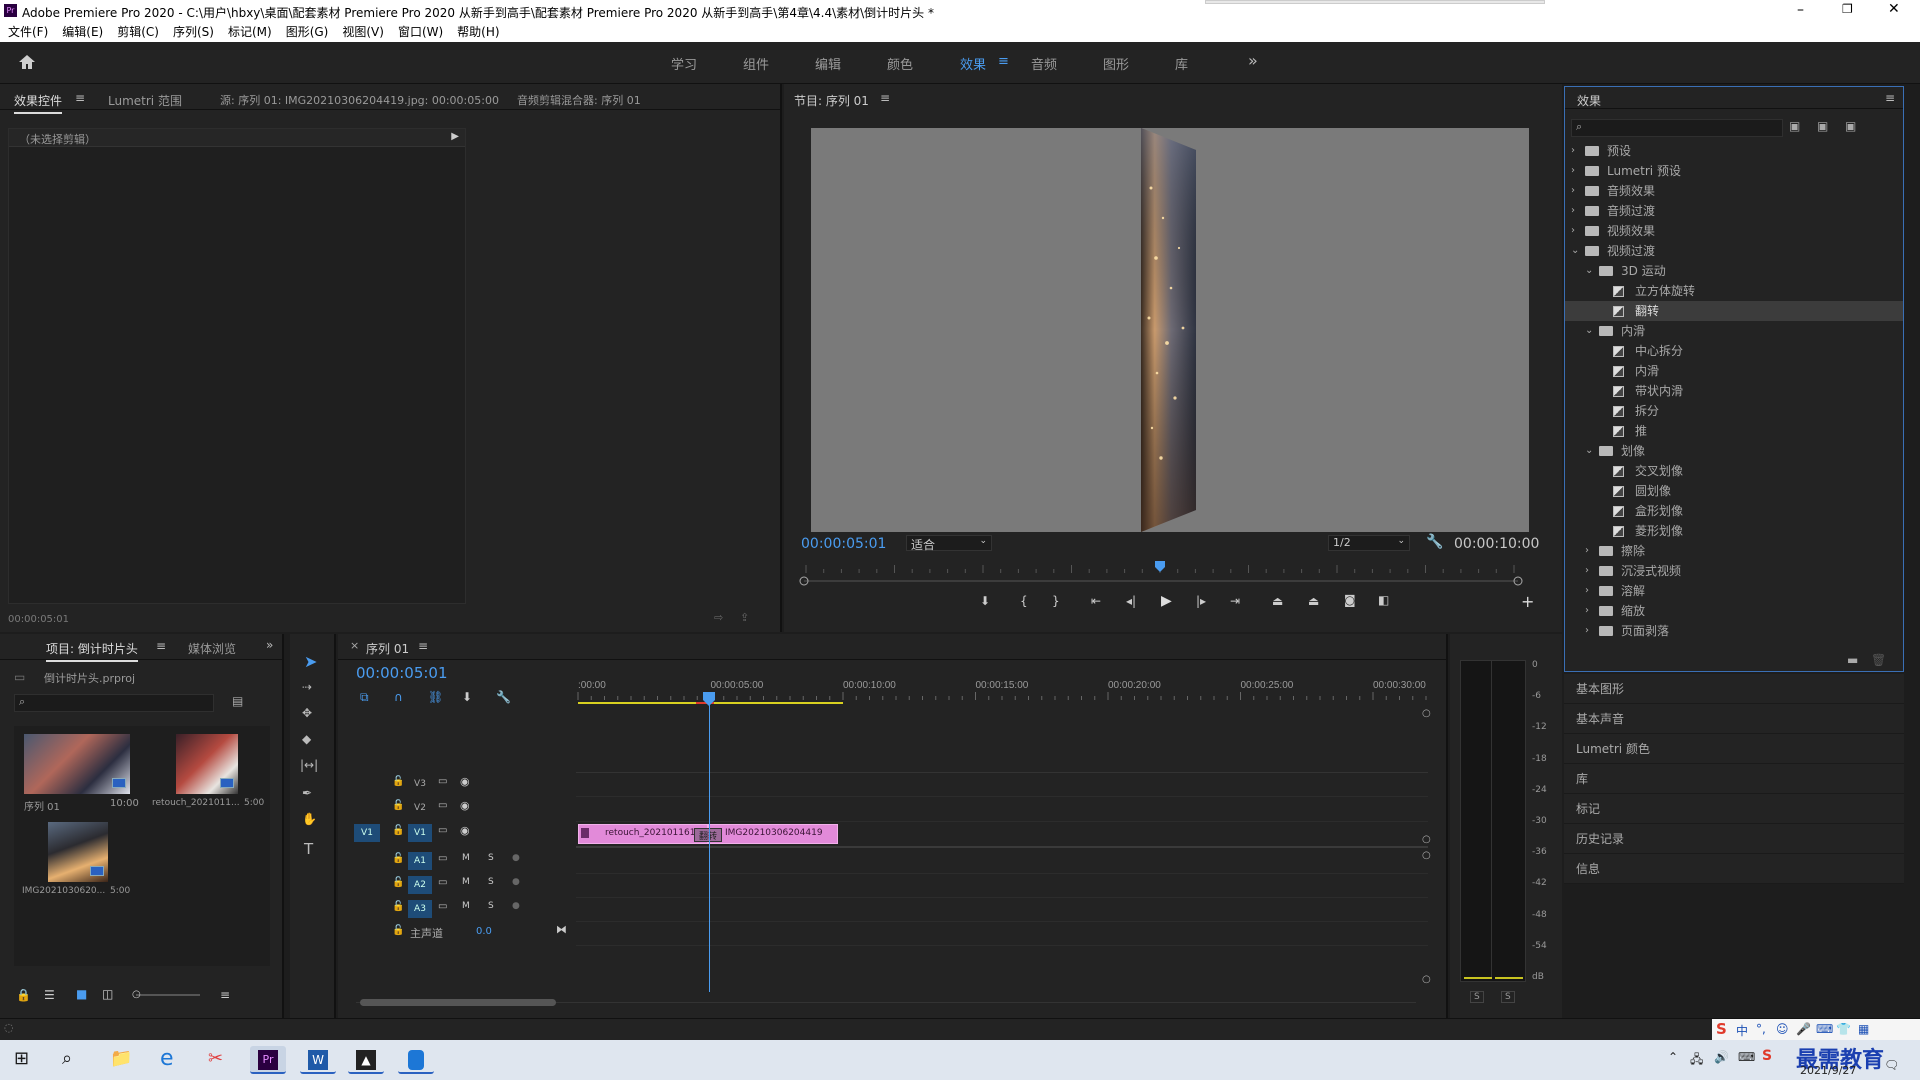 The width and height of the screenshot is (1920, 1080). I want to click on effects-tree-item: 内滑, so click(1734, 371).